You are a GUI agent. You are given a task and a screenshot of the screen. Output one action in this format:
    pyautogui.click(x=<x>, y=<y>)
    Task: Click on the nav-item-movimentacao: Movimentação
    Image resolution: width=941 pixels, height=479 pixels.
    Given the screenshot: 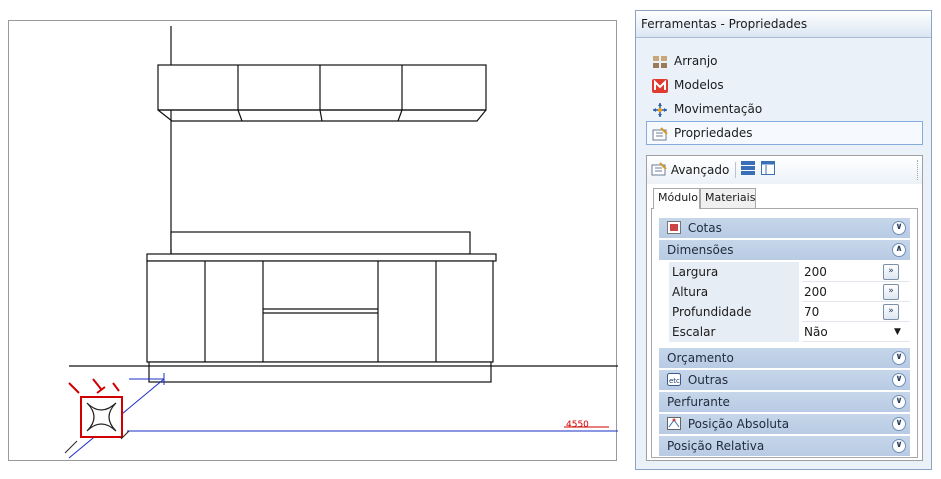 What is the action you would take?
    pyautogui.click(x=784, y=109)
    